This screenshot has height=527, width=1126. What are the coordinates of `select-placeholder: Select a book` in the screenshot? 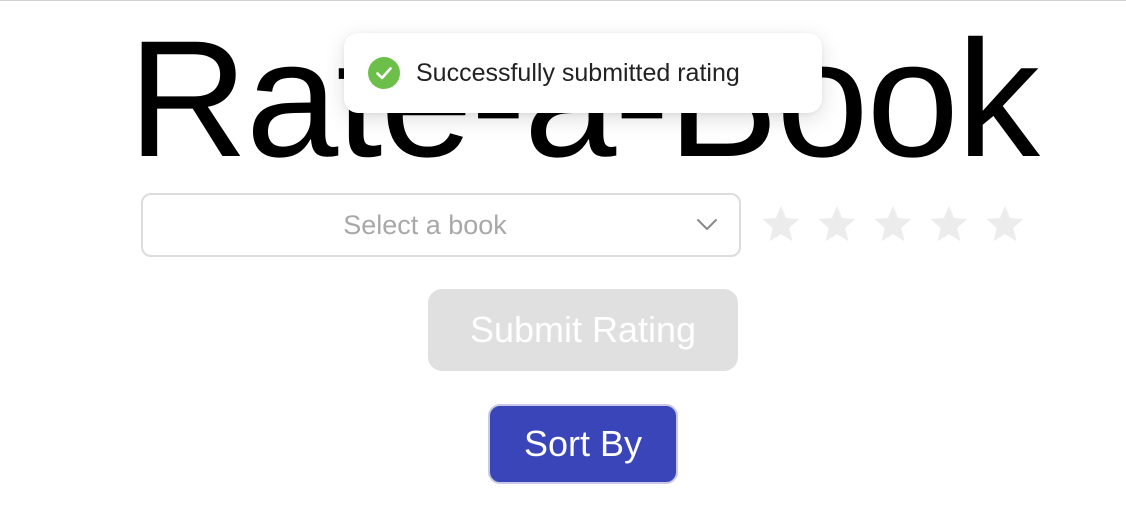 It's located at (425, 225).